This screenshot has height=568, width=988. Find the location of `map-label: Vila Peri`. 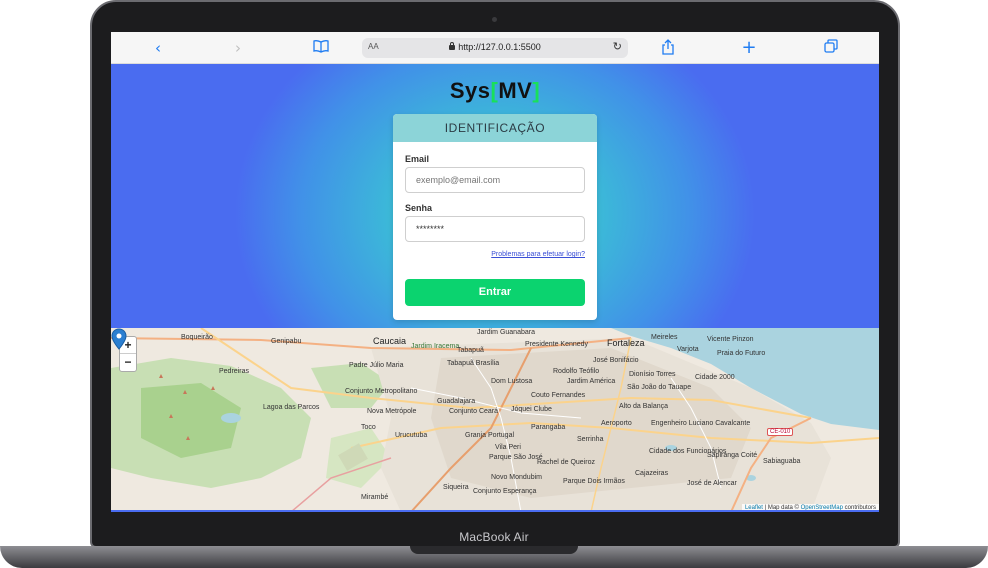

map-label: Vila Peri is located at coordinates (508, 447).